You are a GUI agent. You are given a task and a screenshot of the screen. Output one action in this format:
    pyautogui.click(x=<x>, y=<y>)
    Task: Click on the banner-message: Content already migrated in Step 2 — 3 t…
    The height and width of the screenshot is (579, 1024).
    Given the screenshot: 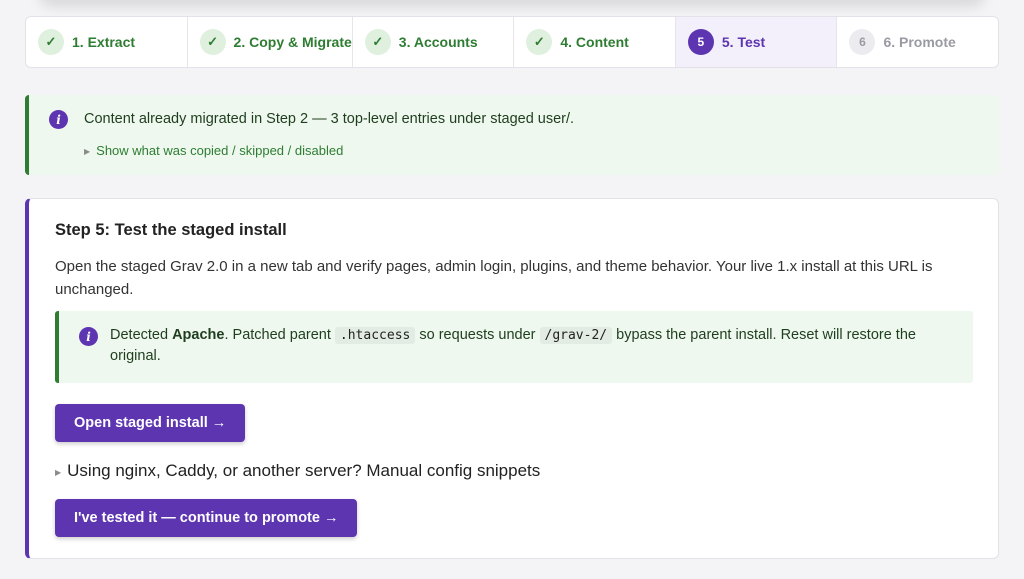 What is the action you would take?
    pyautogui.click(x=329, y=119)
    